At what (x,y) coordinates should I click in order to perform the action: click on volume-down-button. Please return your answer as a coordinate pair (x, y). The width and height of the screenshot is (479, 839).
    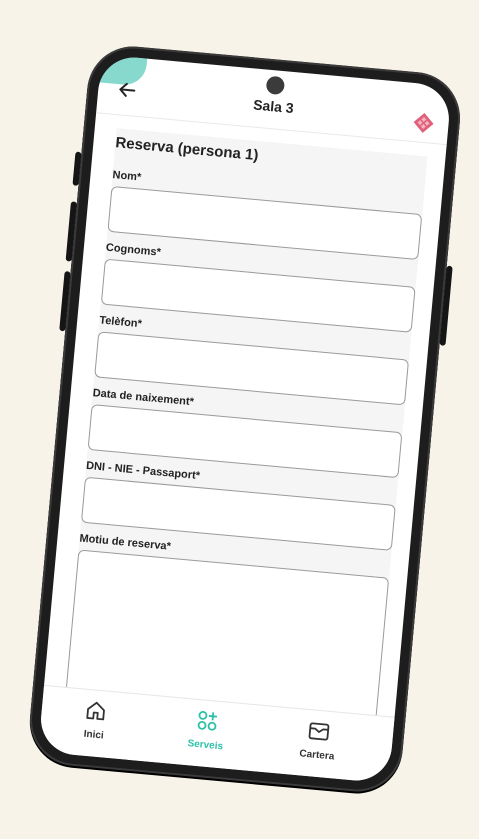
    Looking at the image, I should click on (65, 301).